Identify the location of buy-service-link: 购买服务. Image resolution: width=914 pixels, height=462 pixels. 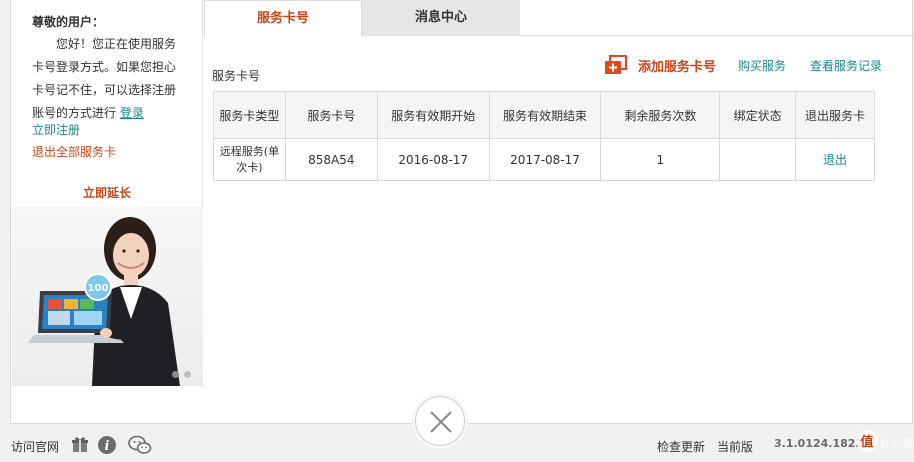
(762, 65).